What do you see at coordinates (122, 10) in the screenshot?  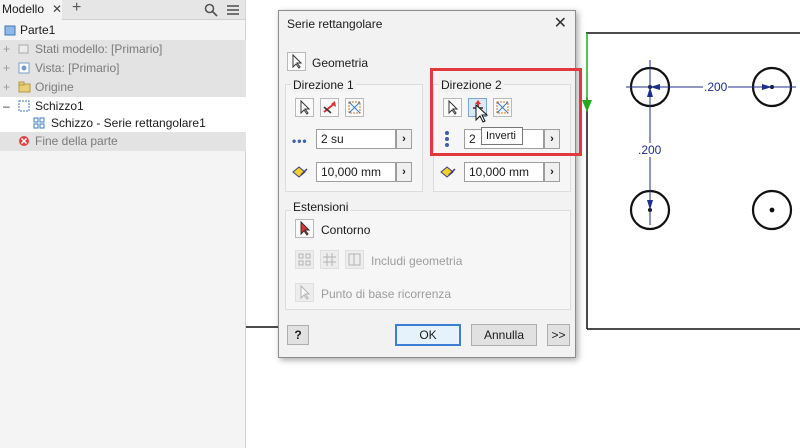 I see `browser-tabbar: Modello ✕ +` at bounding box center [122, 10].